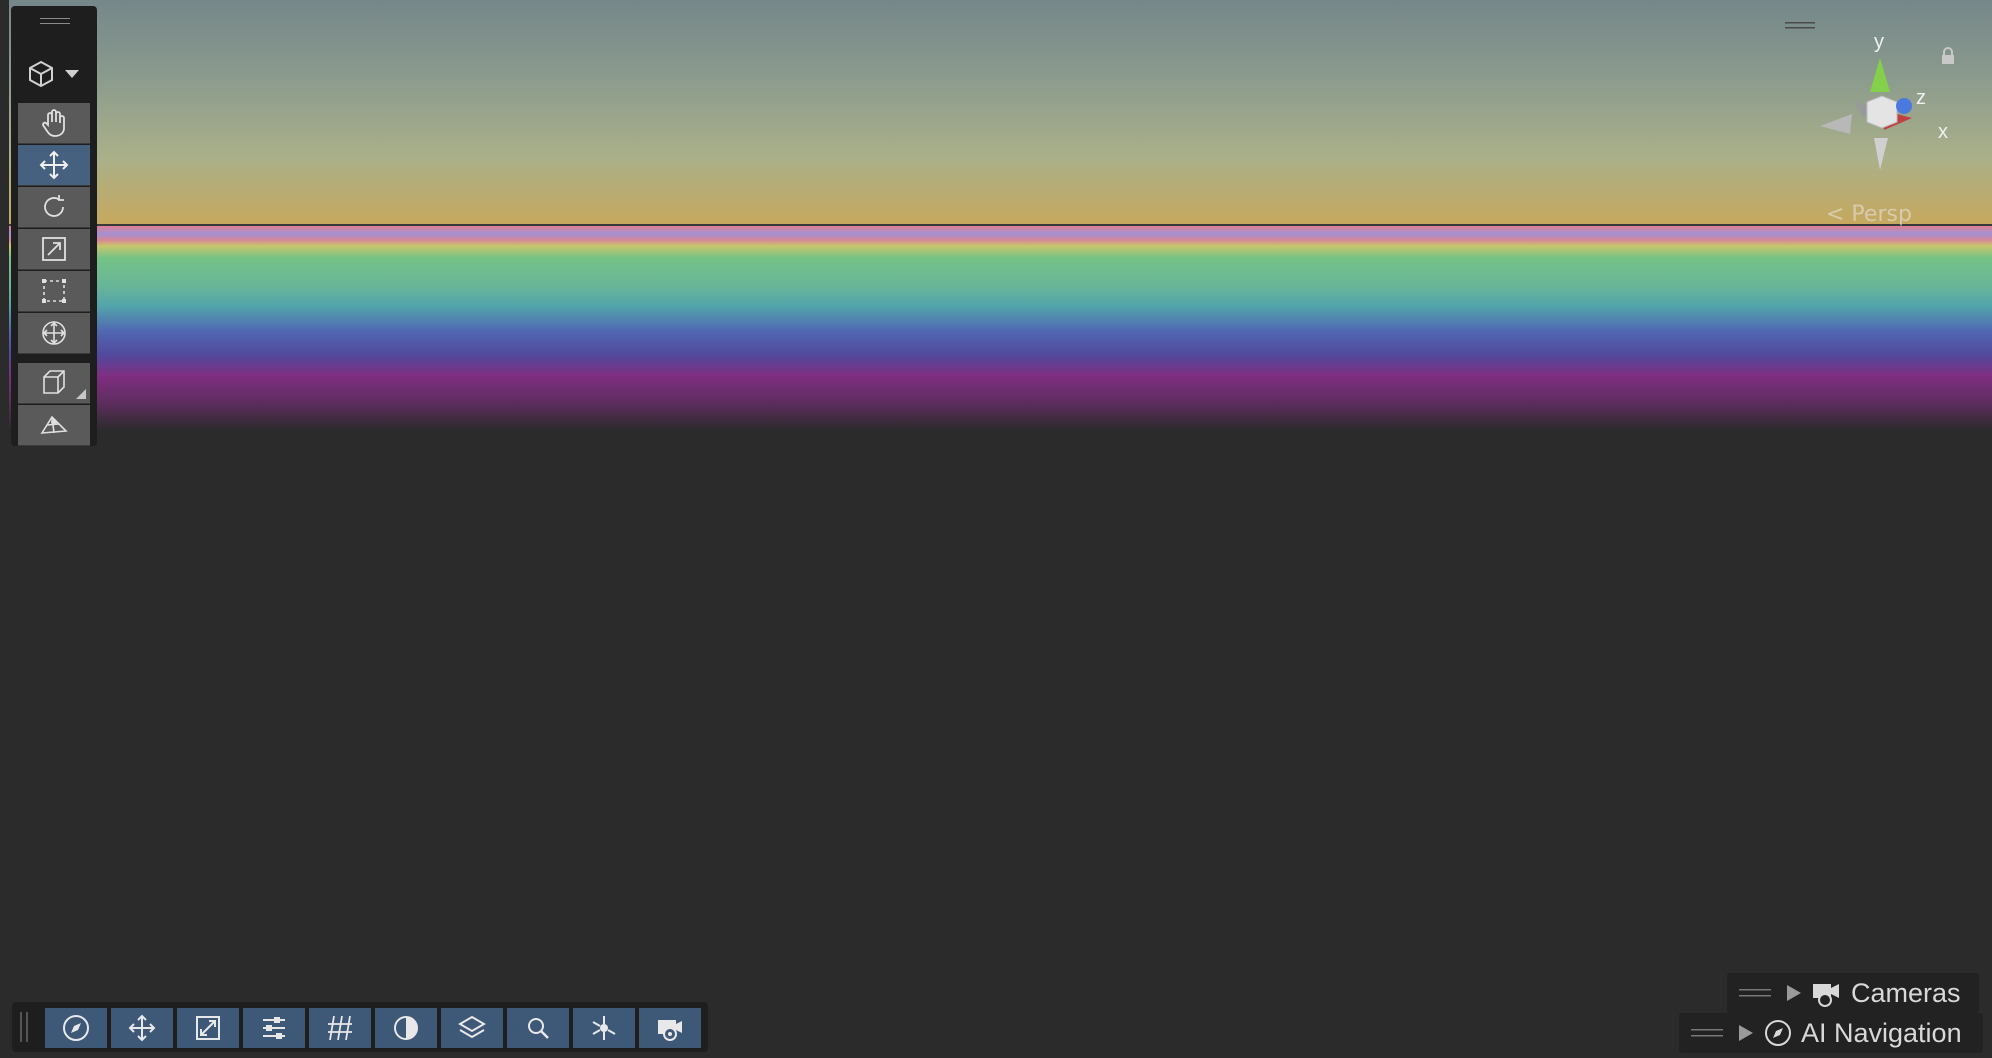  I want to click on transform-icon, so click(54, 333).